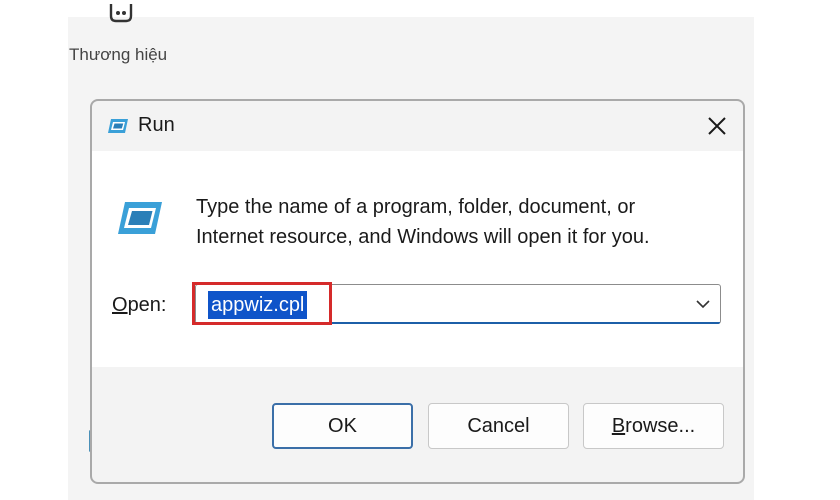 Image resolution: width=840 pixels, height=500 pixels. I want to click on dialog-title: Run, so click(156, 125).